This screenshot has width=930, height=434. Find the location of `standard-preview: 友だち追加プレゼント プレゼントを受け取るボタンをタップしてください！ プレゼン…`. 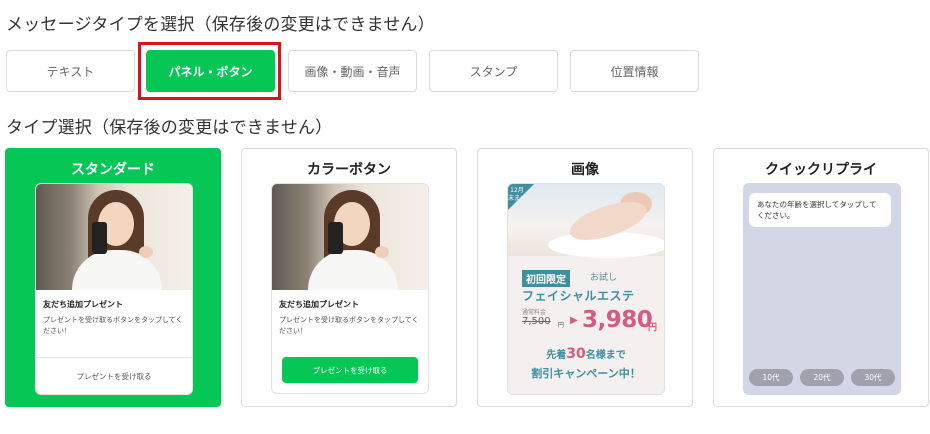

standard-preview: 友だち追加プレゼント プレゼントを受け取るボタンをタップしてください！ プレゼン… is located at coordinates (114, 289).